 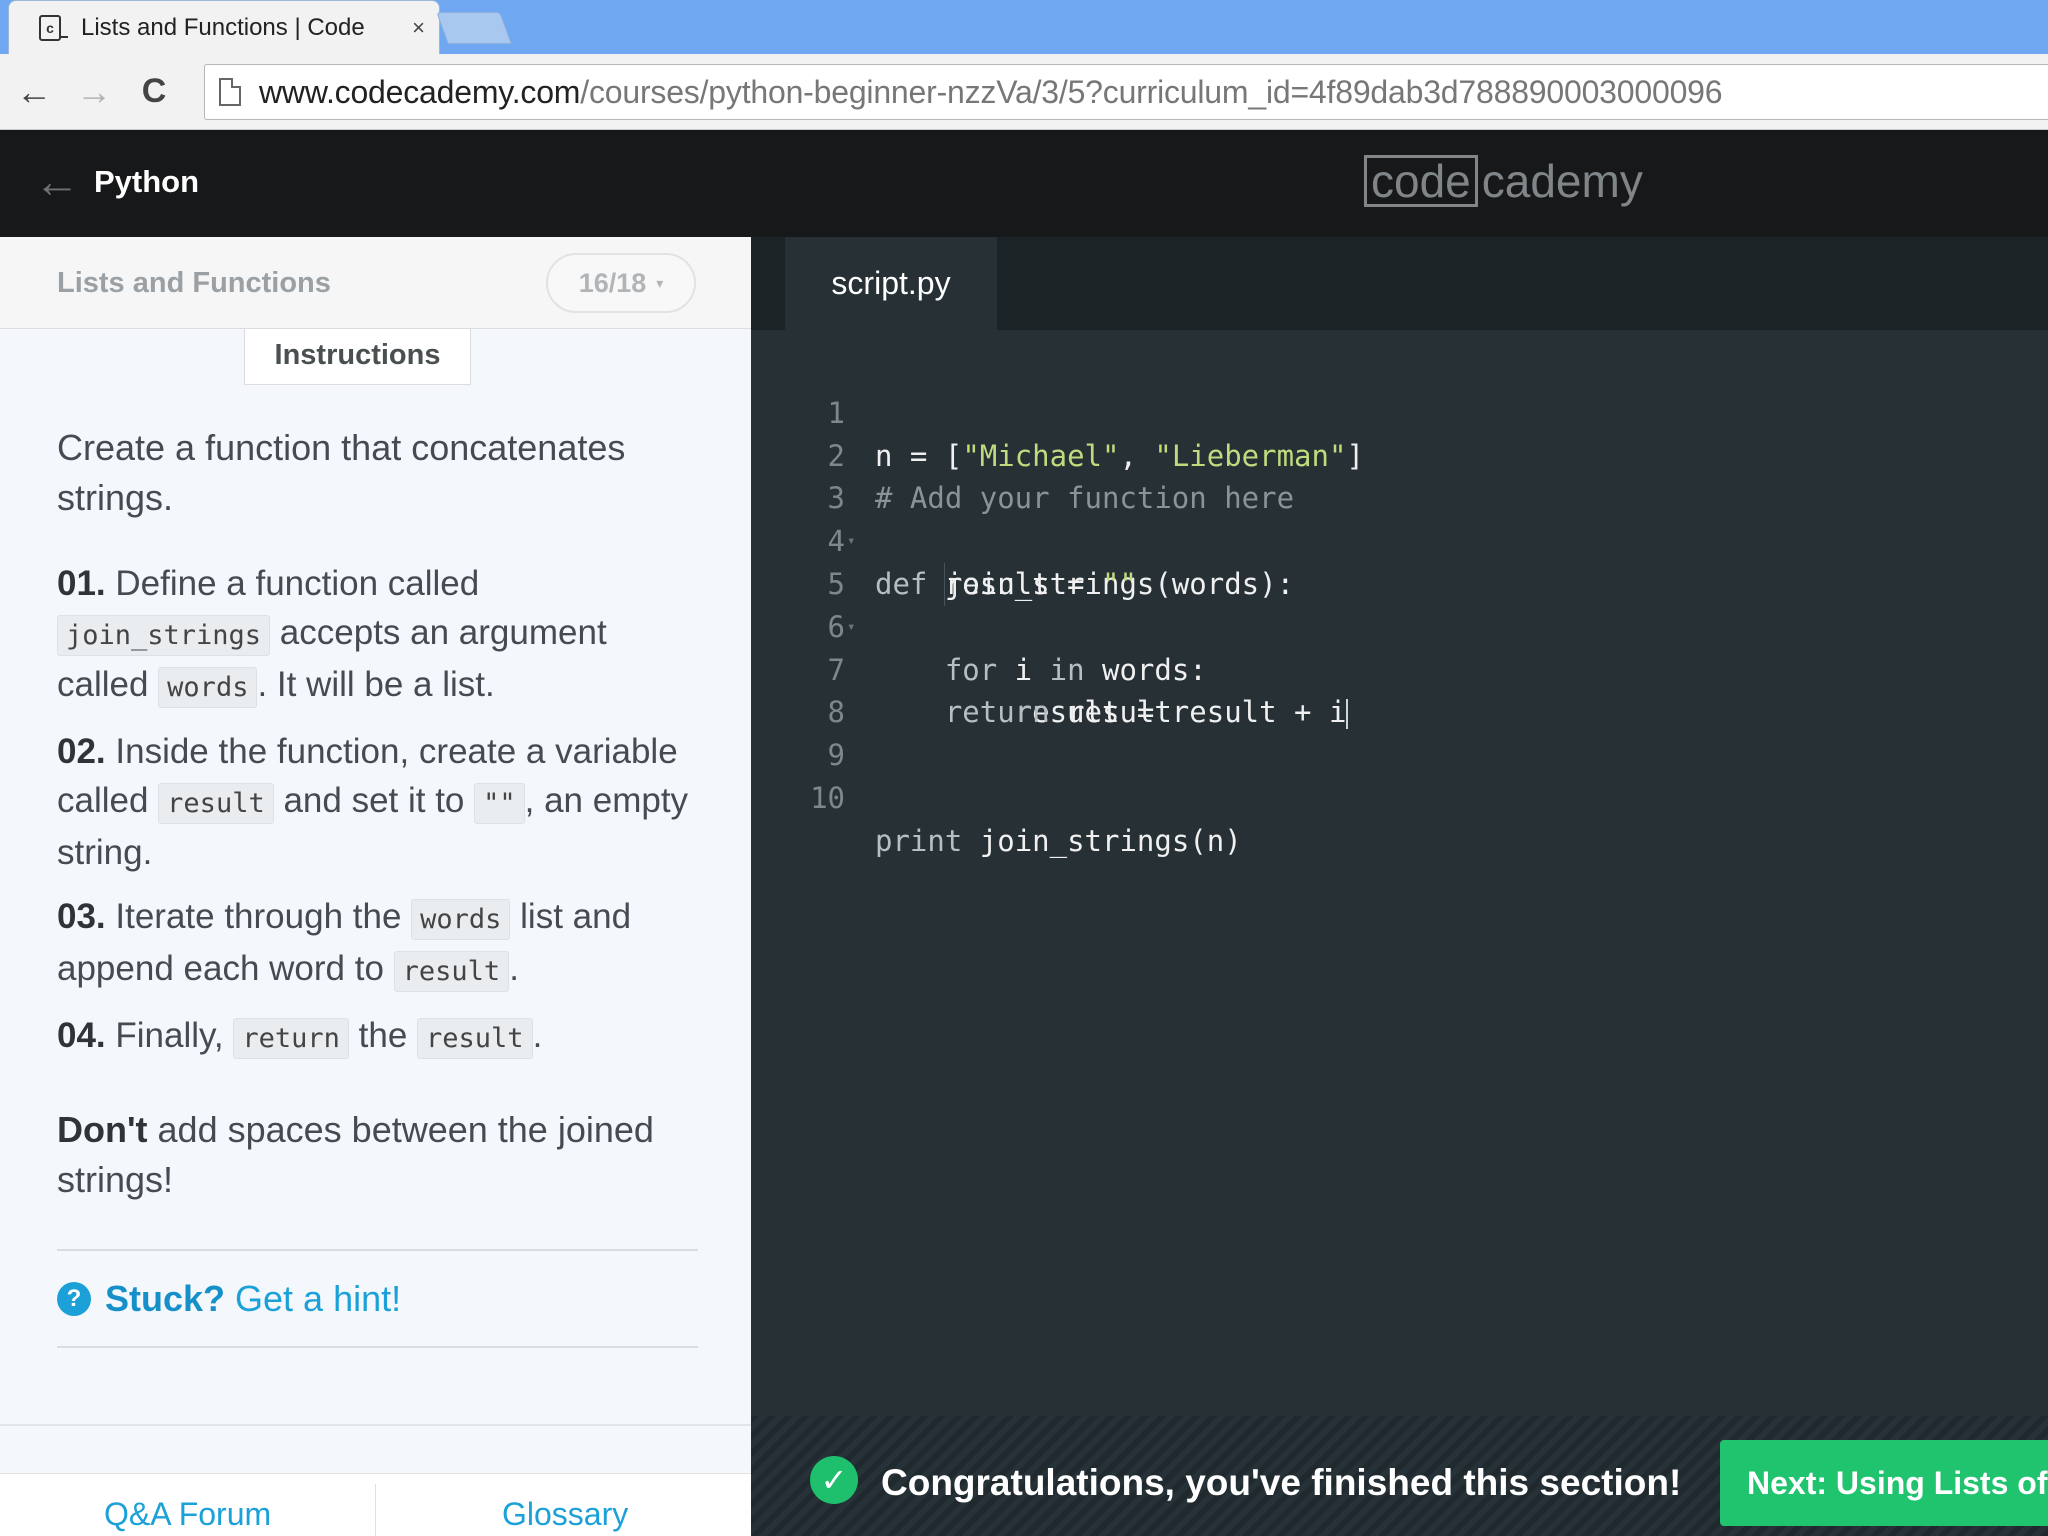 I want to click on course-title: Python, so click(x=146, y=182).